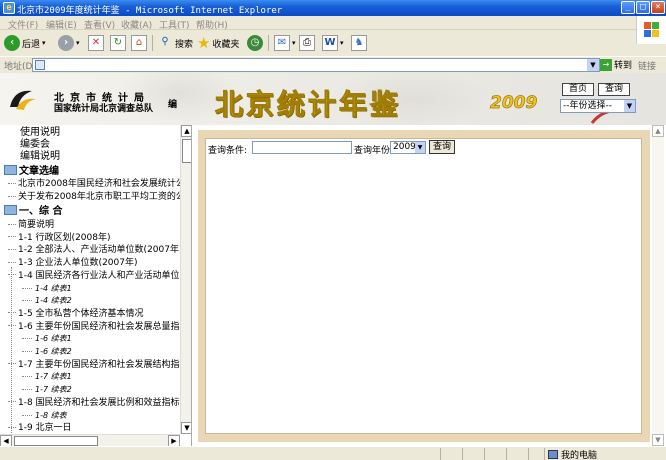 The image size is (666, 460). I want to click on nav-link-committee: 编委会, so click(35, 145).